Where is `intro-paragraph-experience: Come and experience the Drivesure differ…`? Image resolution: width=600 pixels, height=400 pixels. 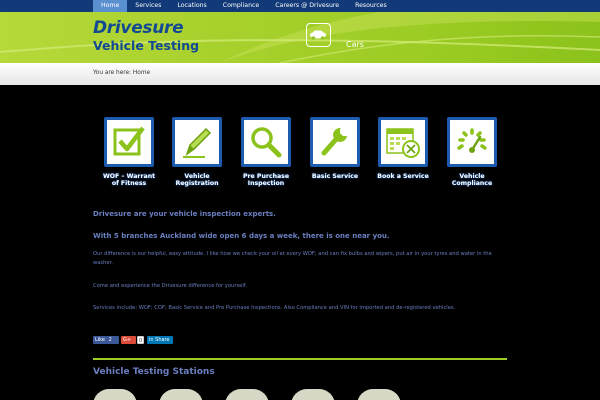
intro-paragraph-experience: Come and experience the Drivesure differ… is located at coordinates (170, 286).